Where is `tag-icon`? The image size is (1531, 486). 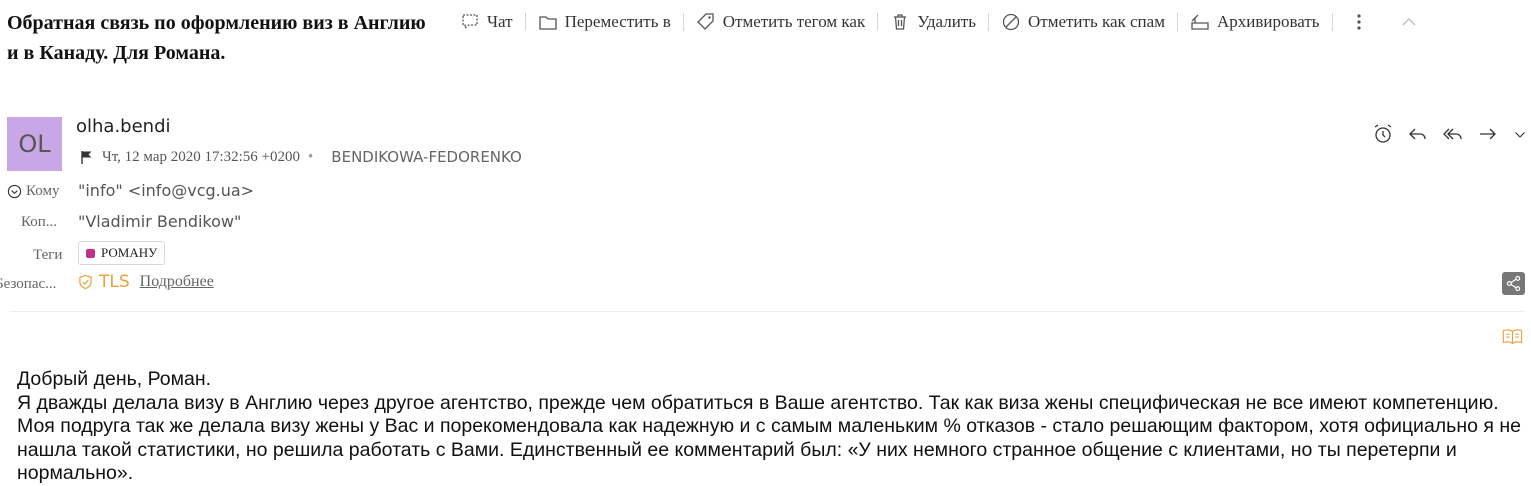
tag-icon is located at coordinates (705, 21).